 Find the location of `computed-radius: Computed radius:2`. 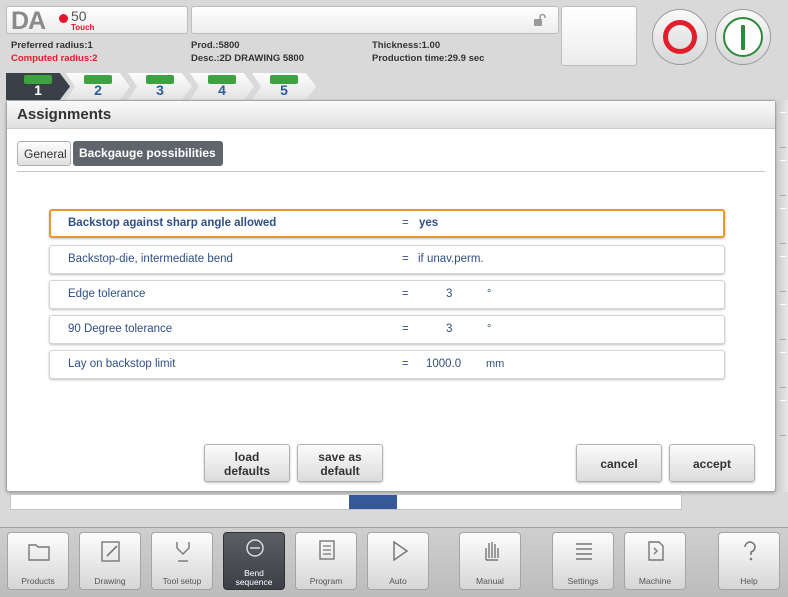

computed-radius: Computed radius:2 is located at coordinates (54, 58).